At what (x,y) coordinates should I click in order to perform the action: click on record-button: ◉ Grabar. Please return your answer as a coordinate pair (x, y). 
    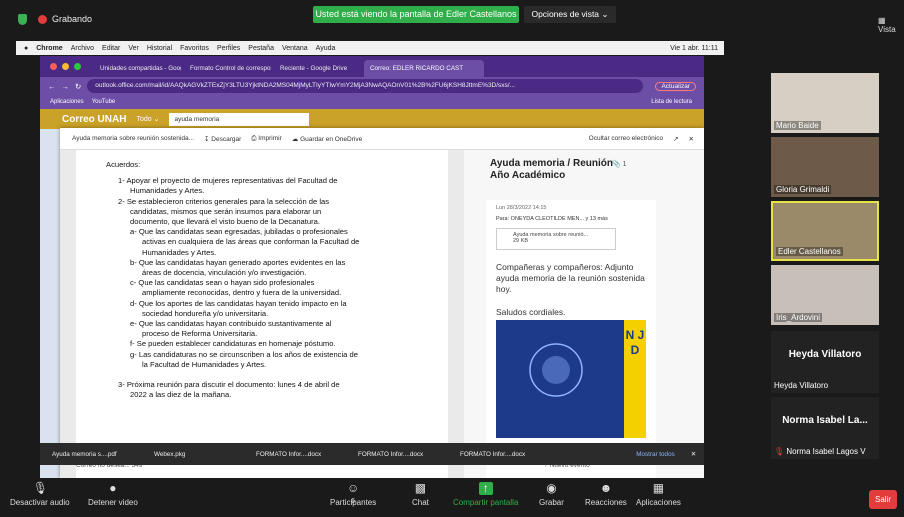
    Looking at the image, I should click on (551, 494).